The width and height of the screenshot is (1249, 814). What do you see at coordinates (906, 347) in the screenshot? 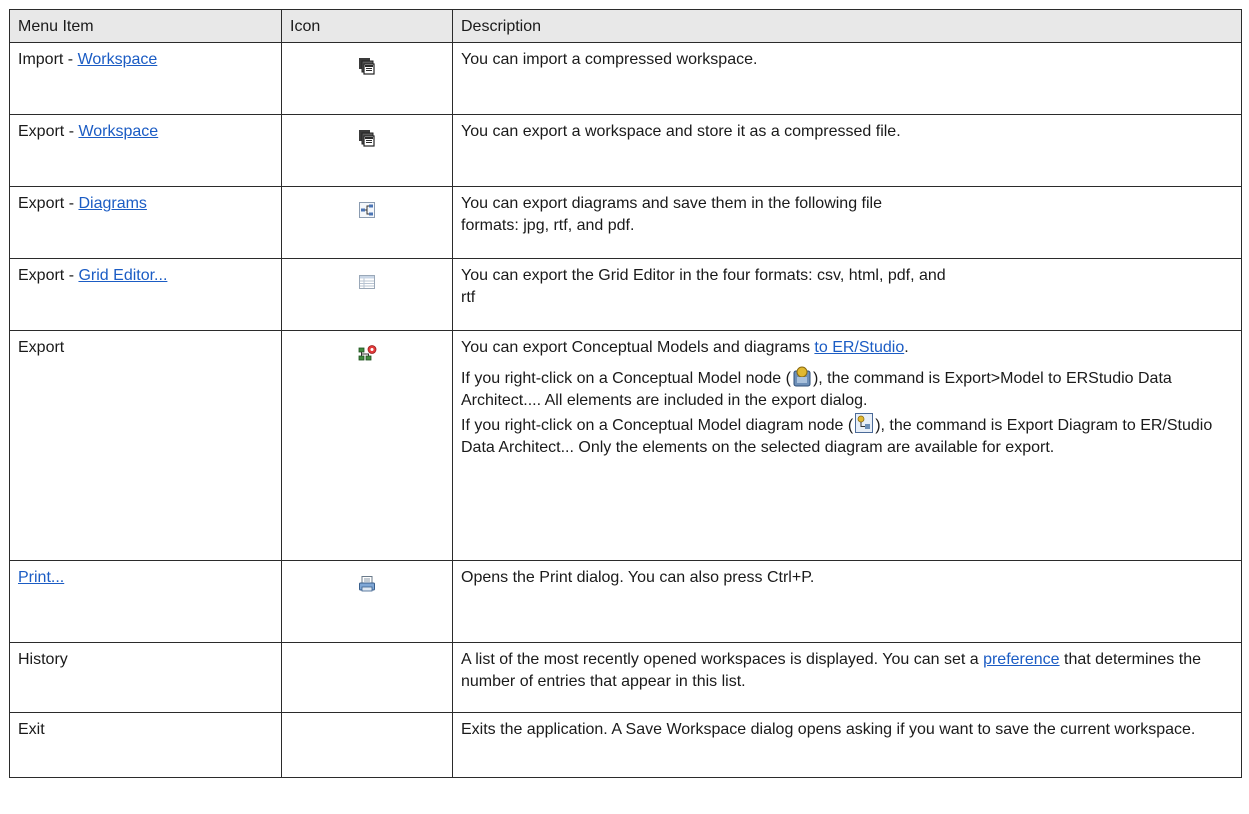
I see `description-text: .` at bounding box center [906, 347].